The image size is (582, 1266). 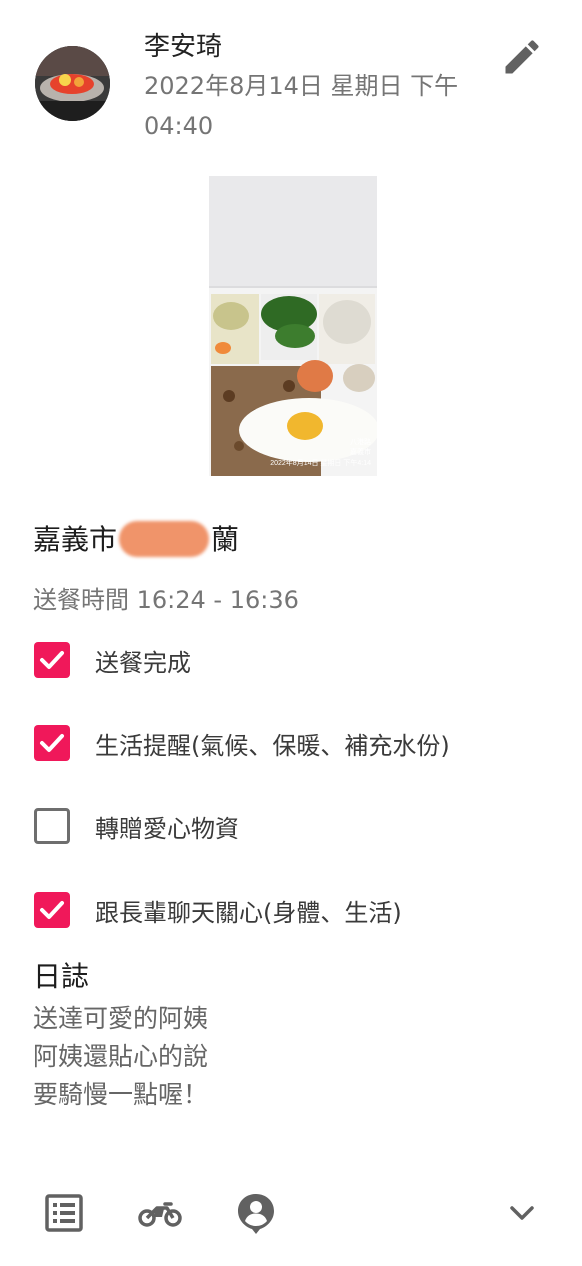 I want to click on checklist-label: 跟長輩聊天關心(身體、生活), so click(x=248, y=912).